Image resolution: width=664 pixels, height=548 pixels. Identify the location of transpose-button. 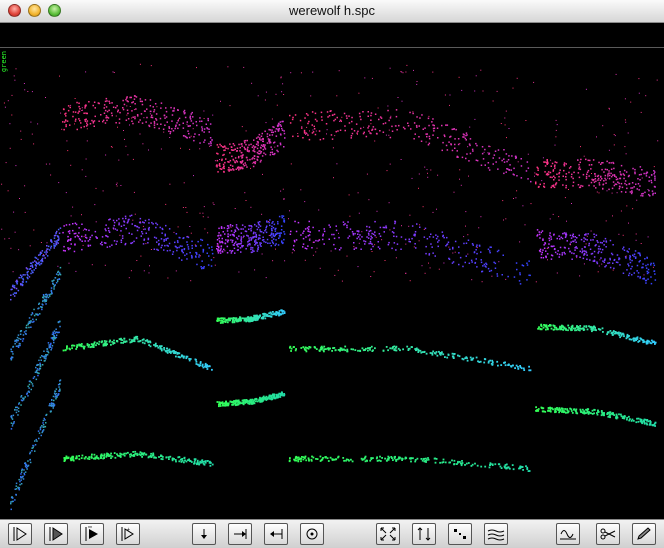
(424, 534).